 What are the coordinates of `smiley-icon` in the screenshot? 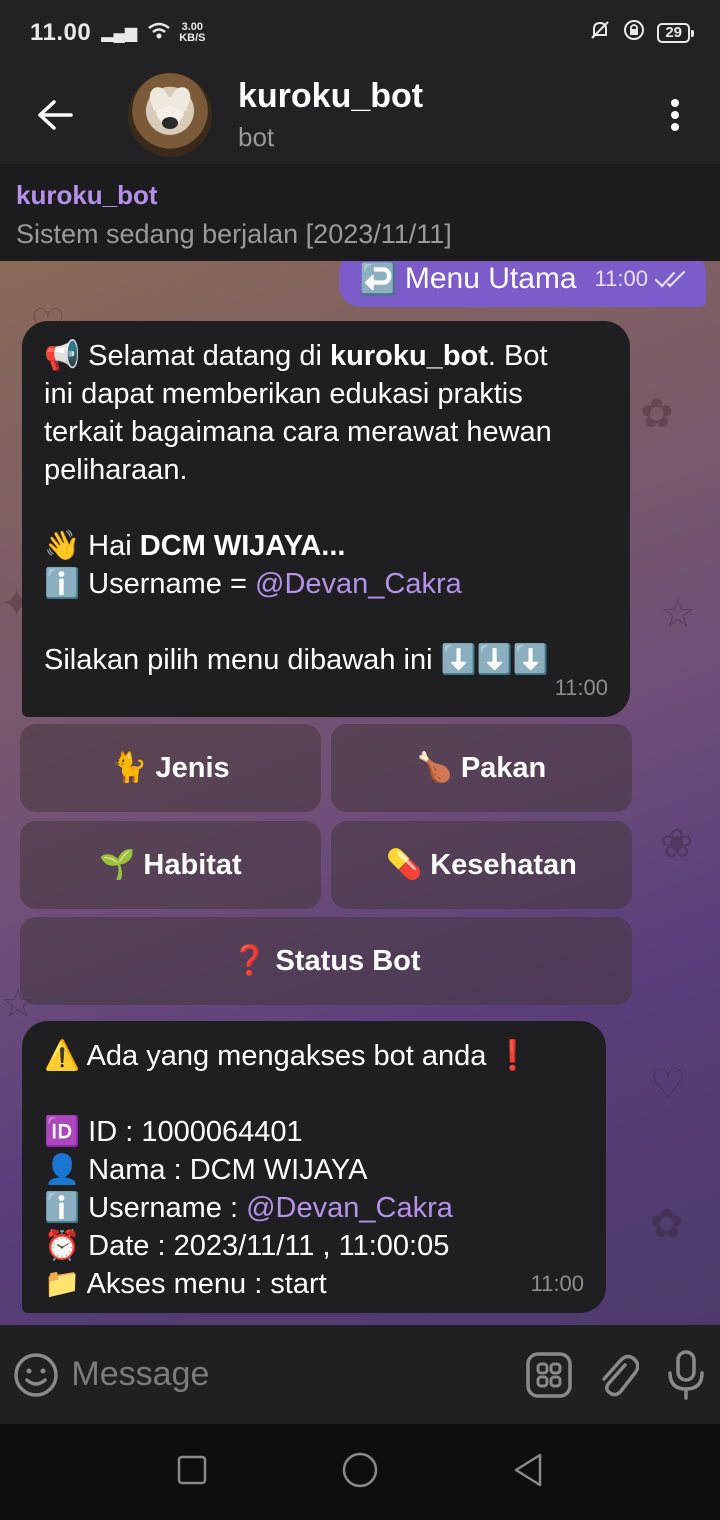 It's located at (35, 1374).